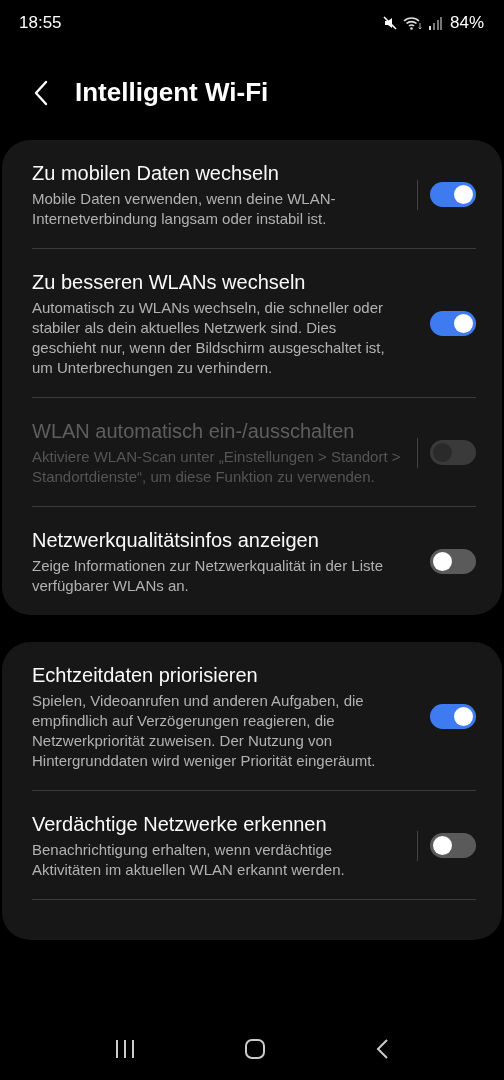 The image size is (504, 1080). I want to click on setting-description: Aktiviere WLAN-Scan unter „Einstellungen > Standort > Standortdienste“, um diese Funktion zu verwenden., so click(217, 467).